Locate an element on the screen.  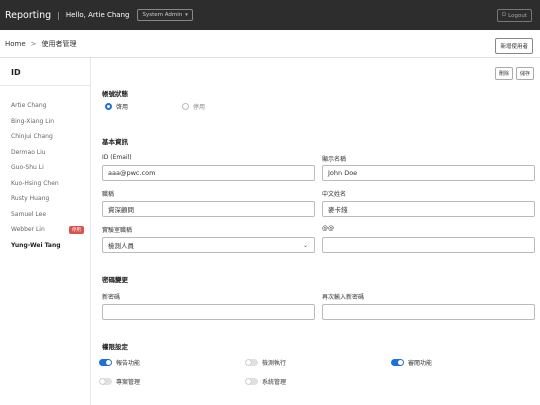
confirm-password-field is located at coordinates (428, 312).